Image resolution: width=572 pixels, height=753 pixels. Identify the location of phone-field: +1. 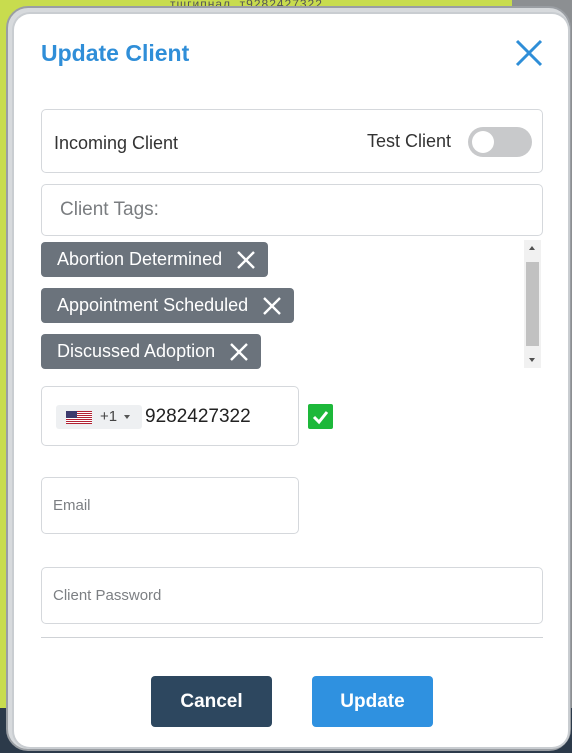
(170, 416).